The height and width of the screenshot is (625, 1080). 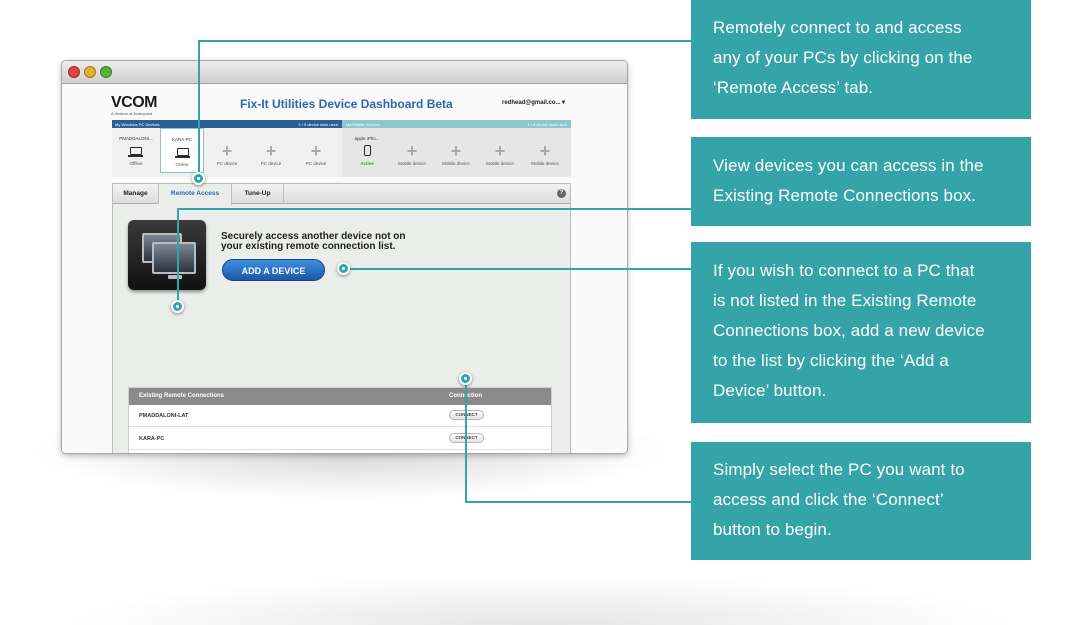 I want to click on vcom-logo: VCOM A division of Avanquest, so click(x=134, y=105).